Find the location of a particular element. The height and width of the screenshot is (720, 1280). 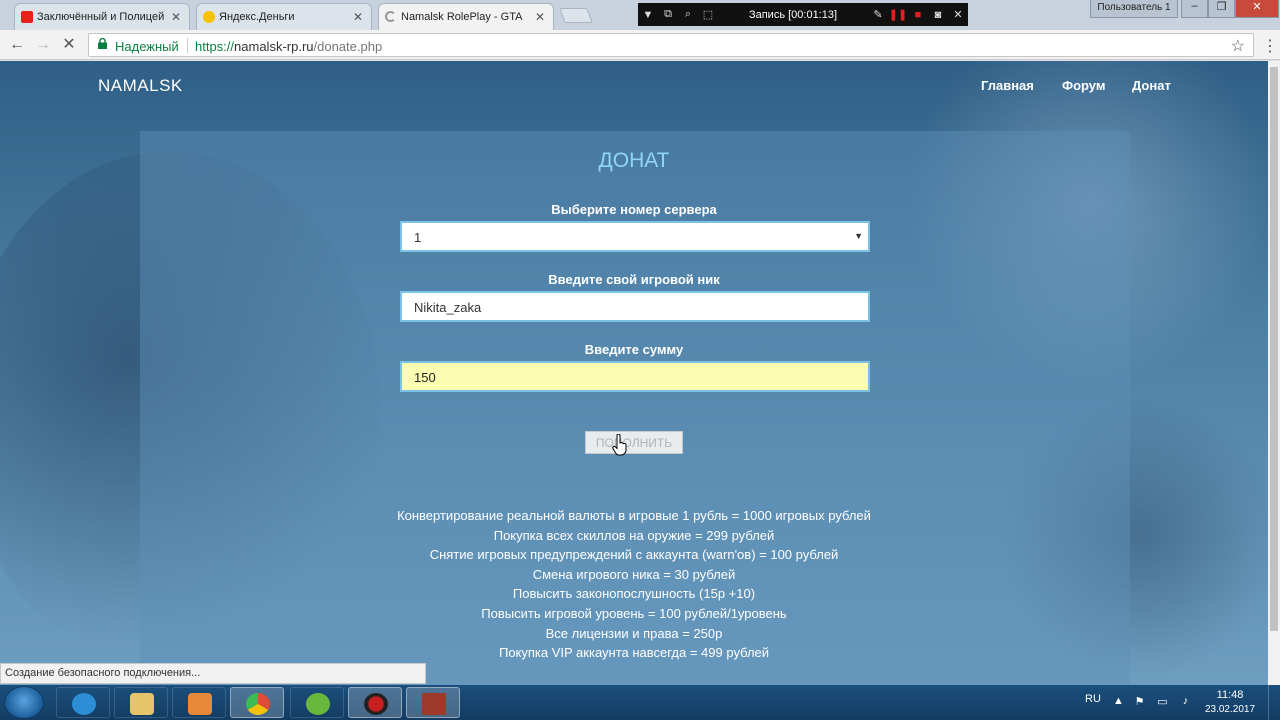

window-icon: ⧉ is located at coordinates (668, 14).